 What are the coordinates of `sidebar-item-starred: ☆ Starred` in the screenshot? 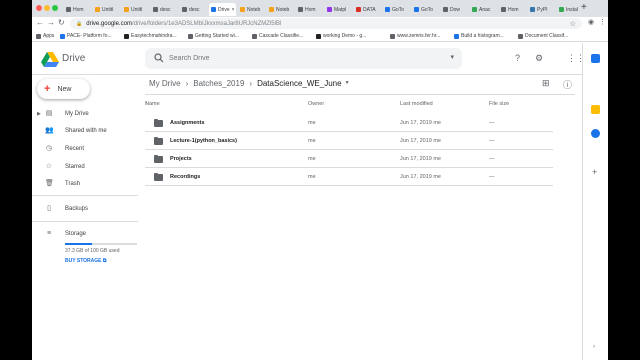 It's located at (86, 167).